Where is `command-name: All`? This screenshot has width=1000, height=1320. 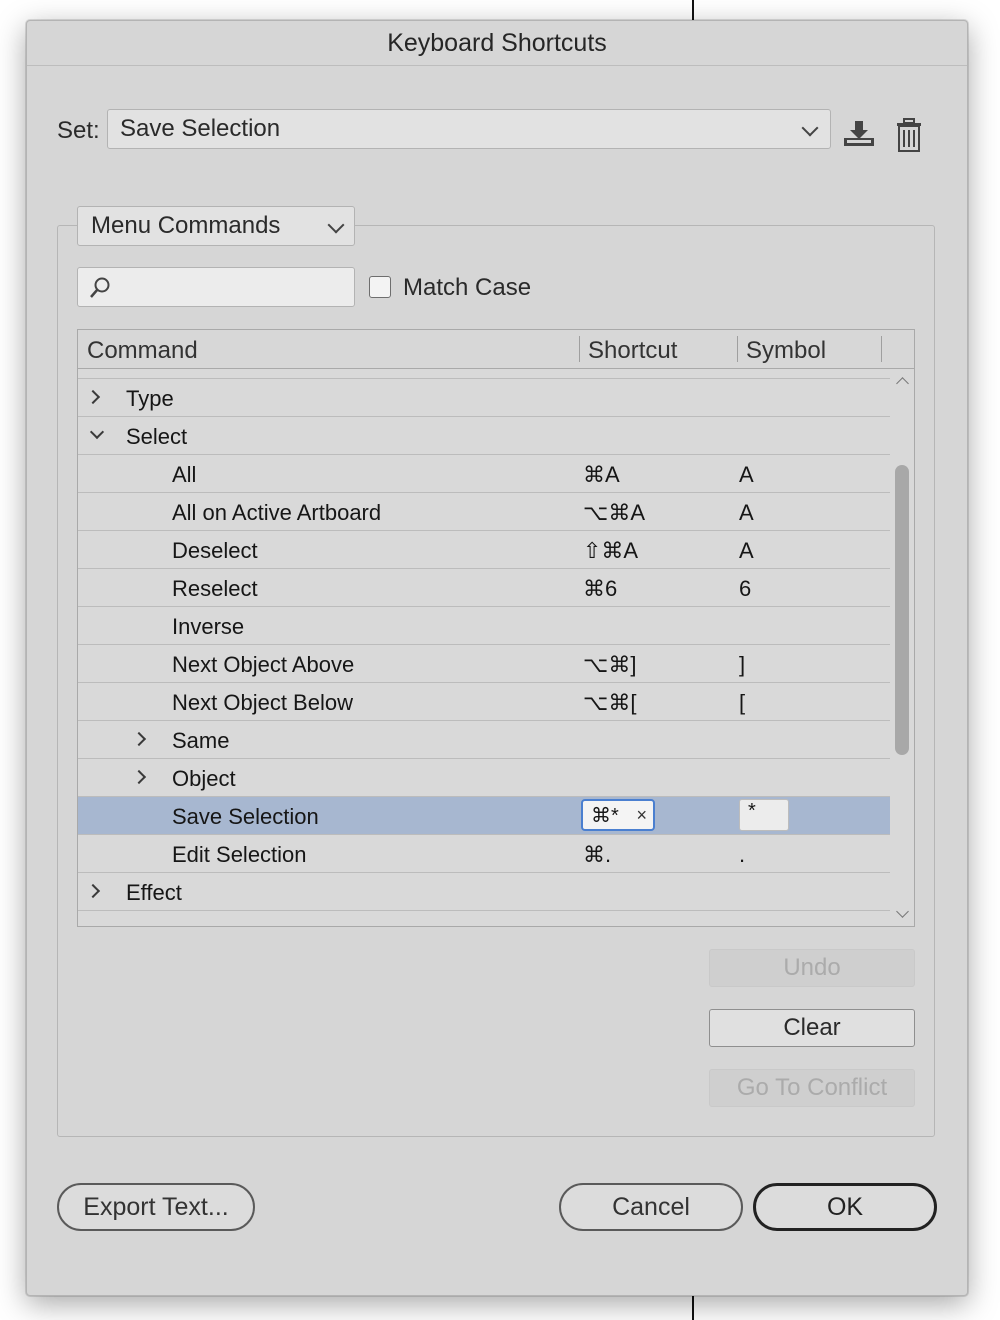 command-name: All is located at coordinates (184, 474).